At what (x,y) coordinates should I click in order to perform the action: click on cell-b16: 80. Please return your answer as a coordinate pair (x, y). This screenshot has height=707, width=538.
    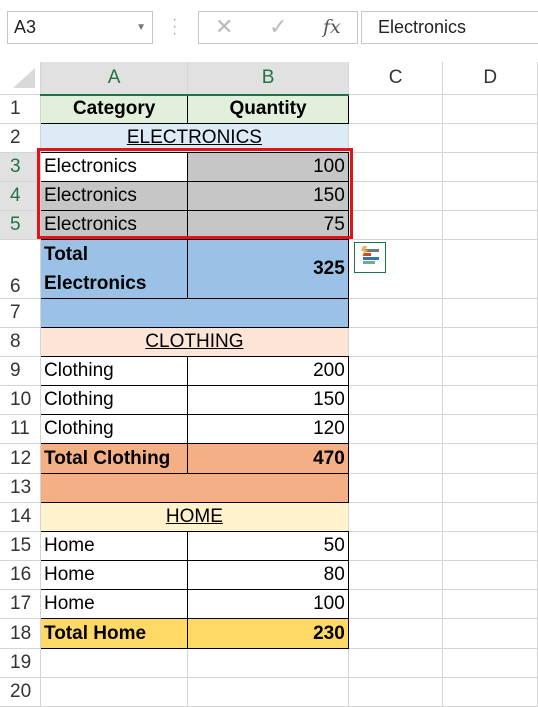
    Looking at the image, I should click on (268, 575).